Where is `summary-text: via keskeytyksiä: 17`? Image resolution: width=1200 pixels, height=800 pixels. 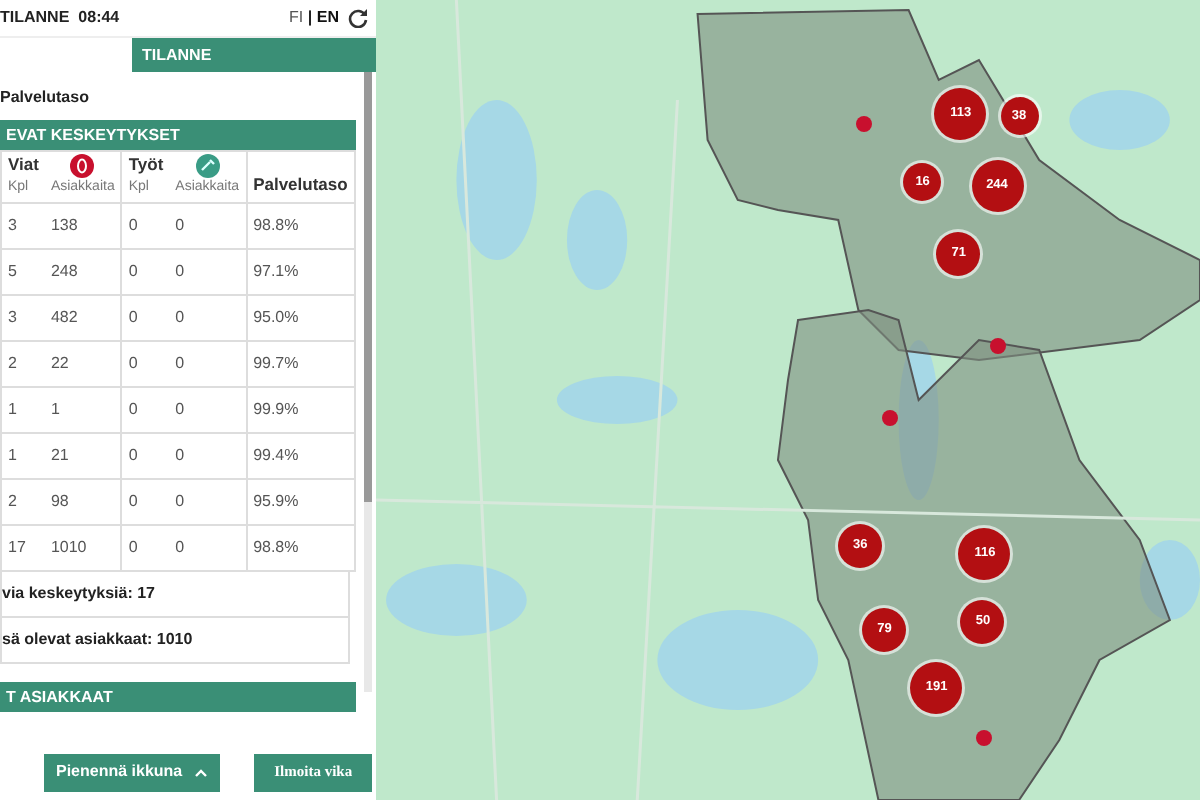 summary-text: via keskeytyksiä: 17 is located at coordinates (79, 594).